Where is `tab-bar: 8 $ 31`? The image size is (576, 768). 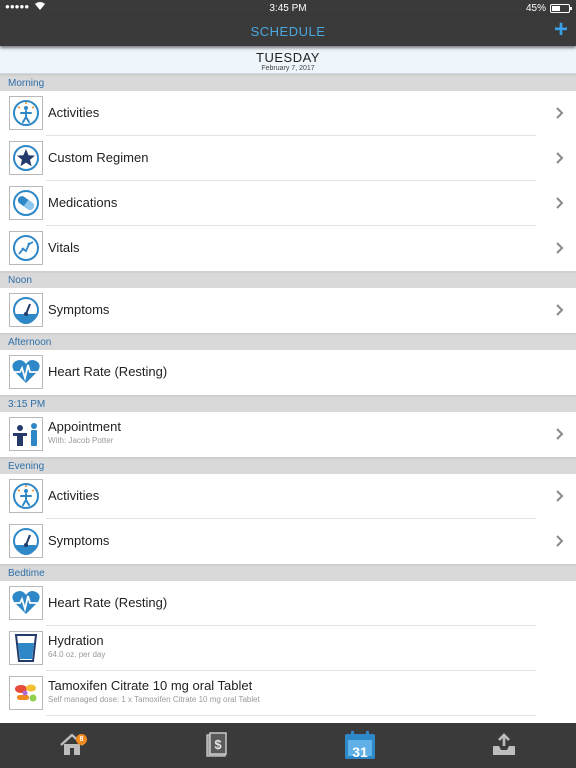 tab-bar: 8 $ 31 is located at coordinates (288, 745).